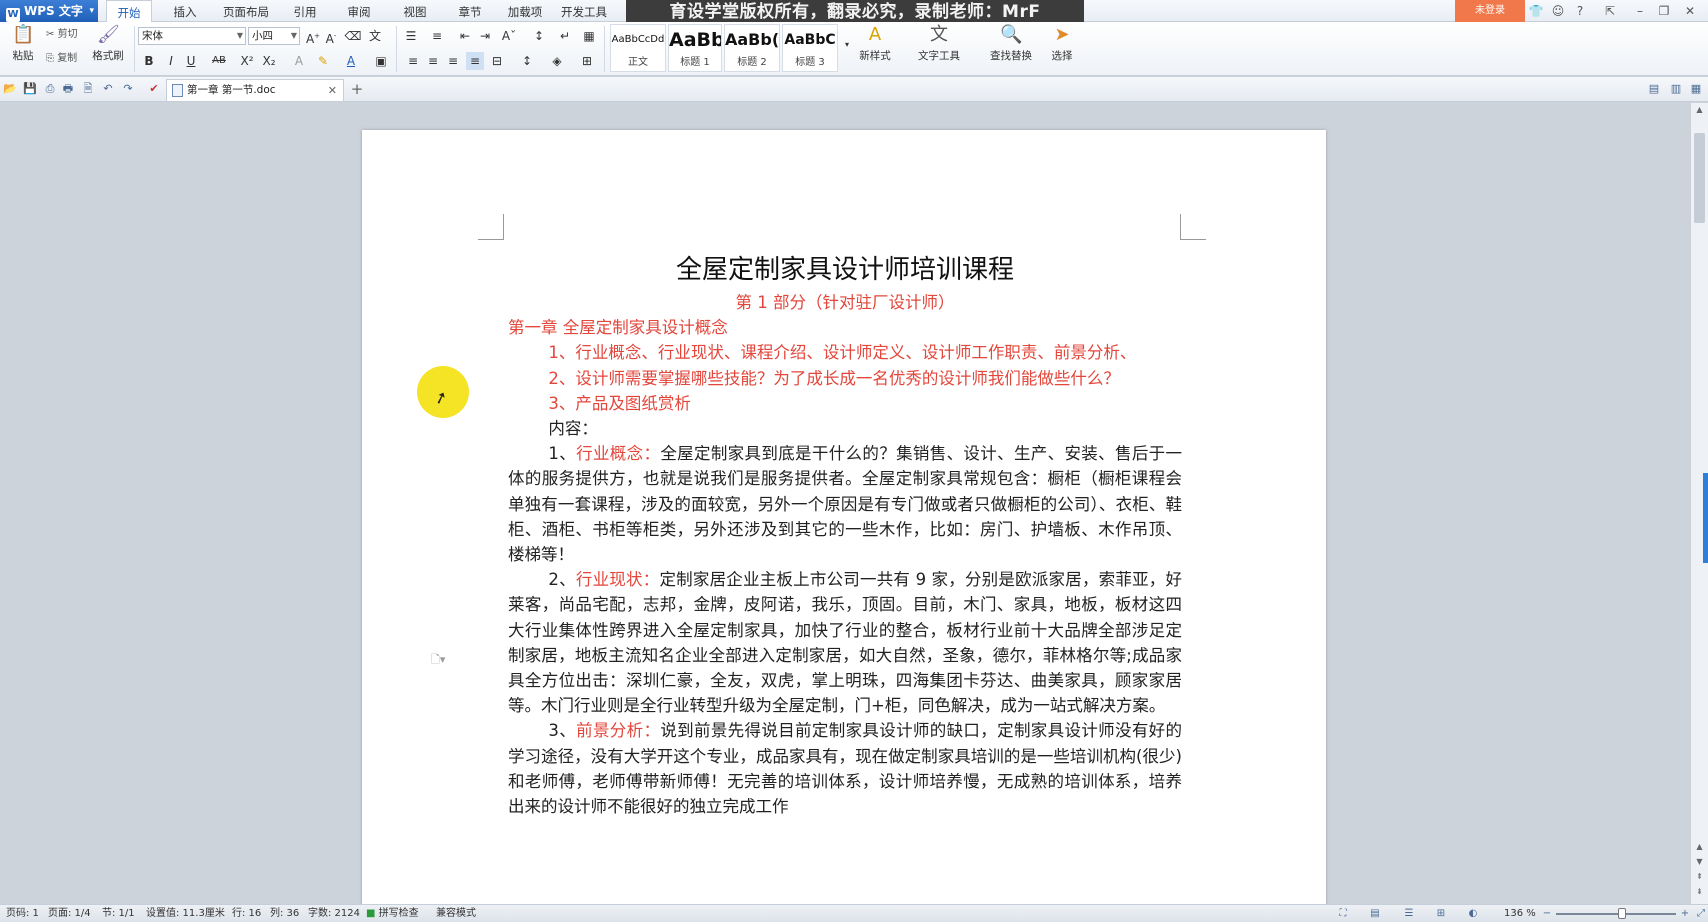 The height and width of the screenshot is (922, 1708). What do you see at coordinates (129, 11) in the screenshot?
I see `tab-home: 开始` at bounding box center [129, 11].